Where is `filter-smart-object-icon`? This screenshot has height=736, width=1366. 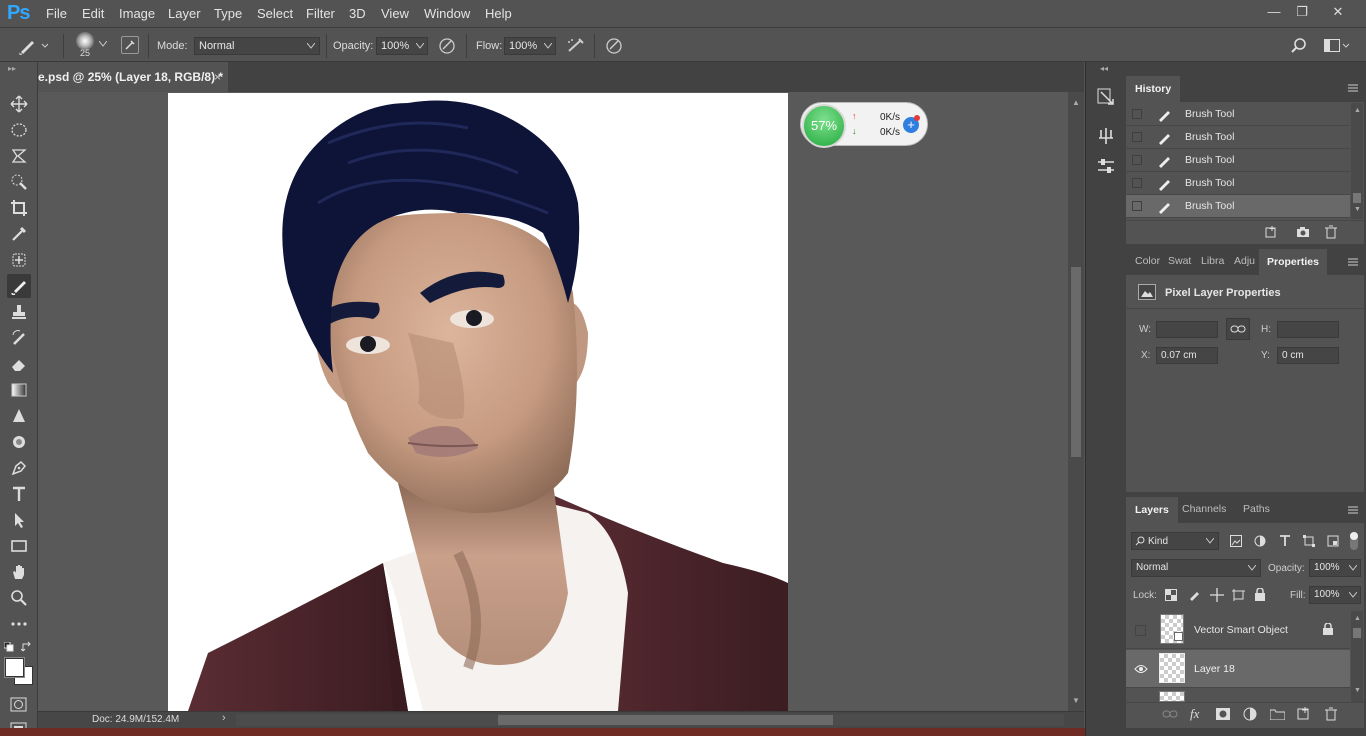
filter-smart-object-icon is located at coordinates (1333, 541).